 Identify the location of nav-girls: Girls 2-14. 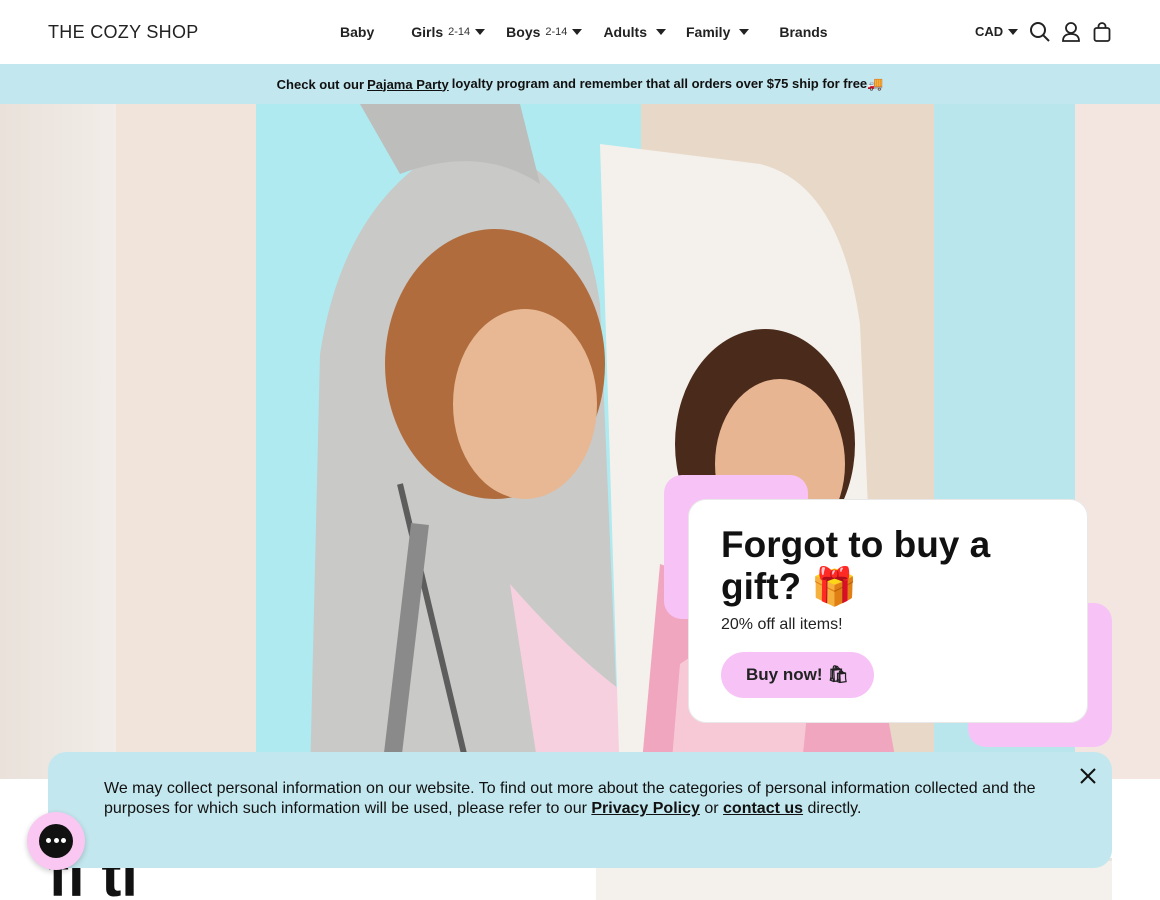
(448, 32).